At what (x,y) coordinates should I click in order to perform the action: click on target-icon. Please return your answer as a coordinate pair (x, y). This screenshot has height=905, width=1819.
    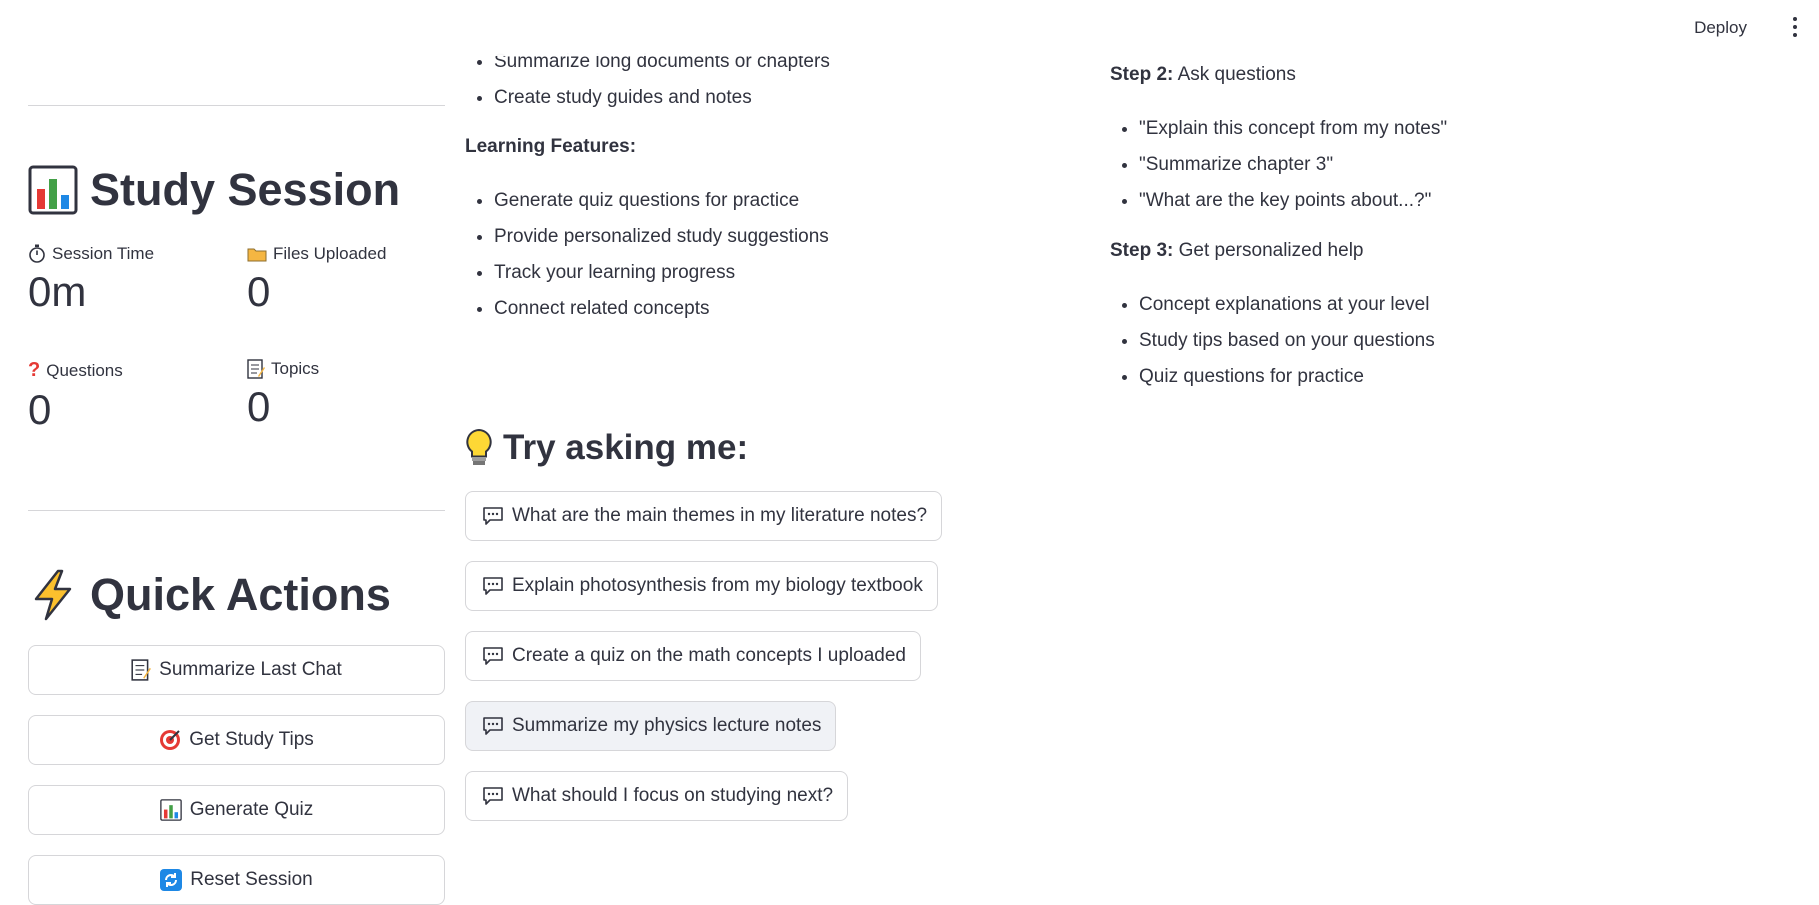
    Looking at the image, I should click on (170, 740).